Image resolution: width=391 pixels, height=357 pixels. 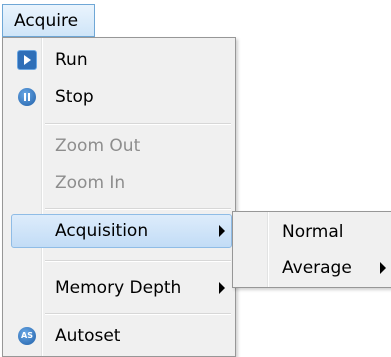 What do you see at coordinates (102, 231) in the screenshot?
I see `menu-item-acquisition-label: Acquisition` at bounding box center [102, 231].